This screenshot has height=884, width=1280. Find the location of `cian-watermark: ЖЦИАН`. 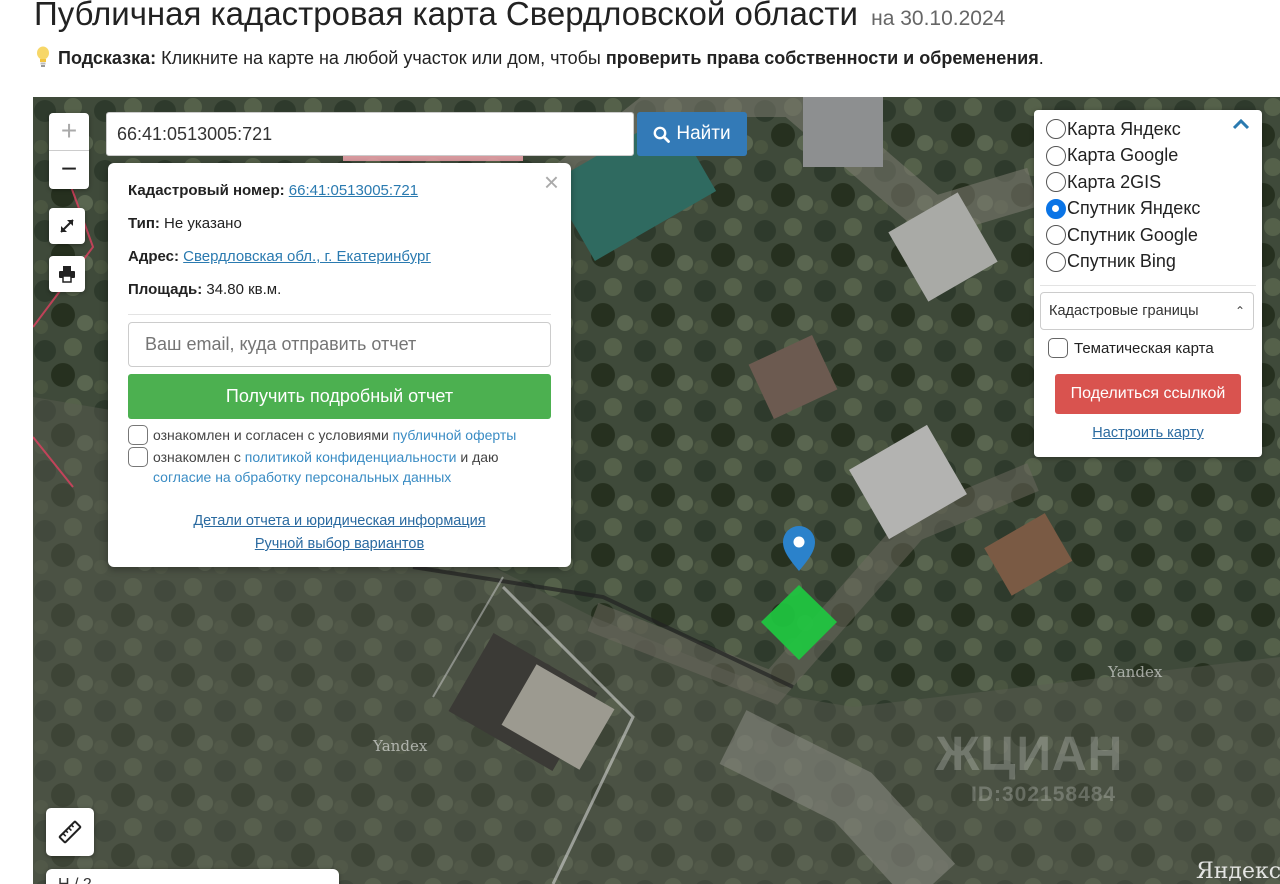

cian-watermark: ЖЦИАН is located at coordinates (1030, 754).